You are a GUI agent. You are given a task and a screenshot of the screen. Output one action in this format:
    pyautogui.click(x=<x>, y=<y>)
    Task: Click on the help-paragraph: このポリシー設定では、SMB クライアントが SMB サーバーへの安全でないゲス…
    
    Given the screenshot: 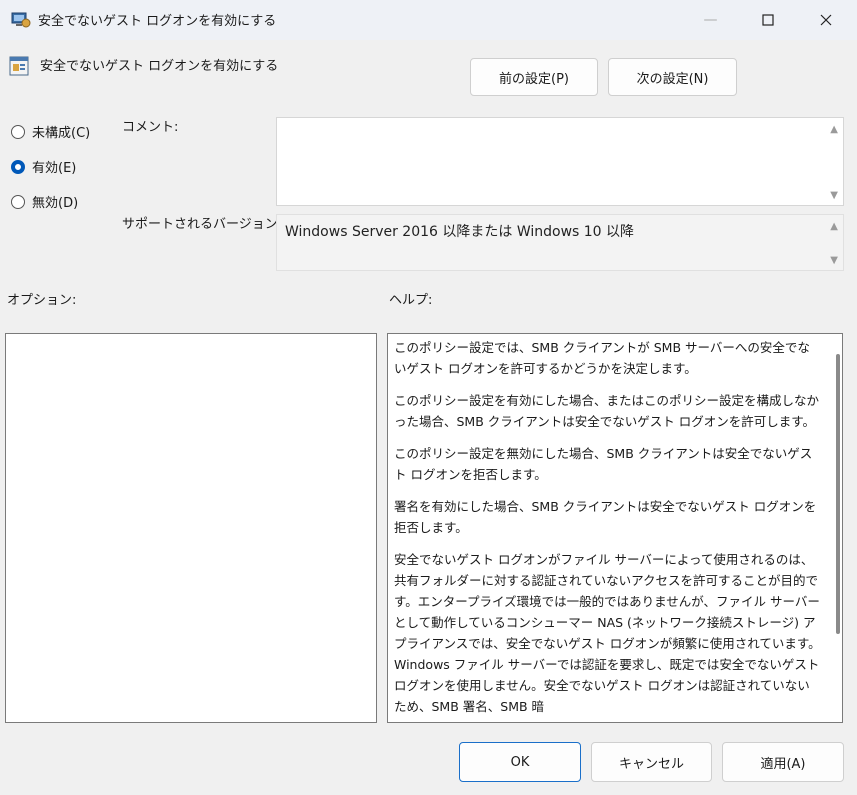 What is the action you would take?
    pyautogui.click(x=602, y=358)
    